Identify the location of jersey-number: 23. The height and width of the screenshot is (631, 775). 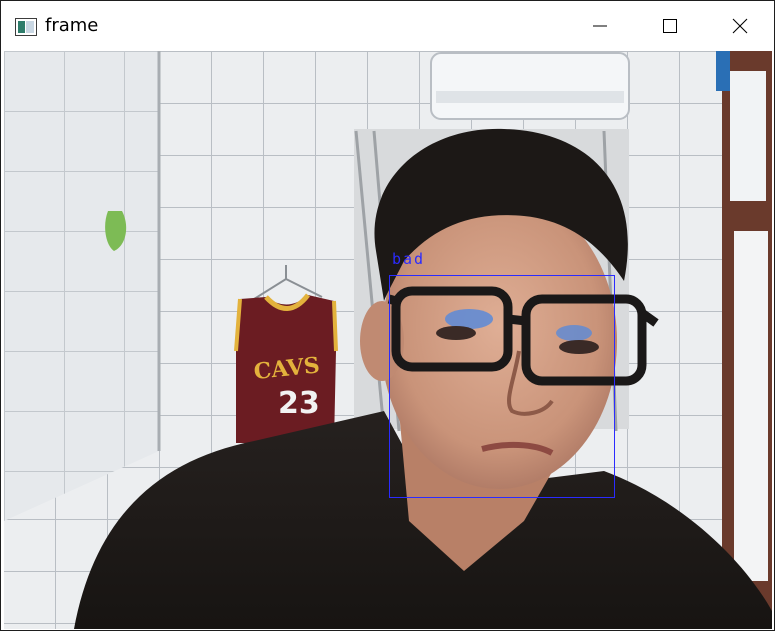
(299, 403).